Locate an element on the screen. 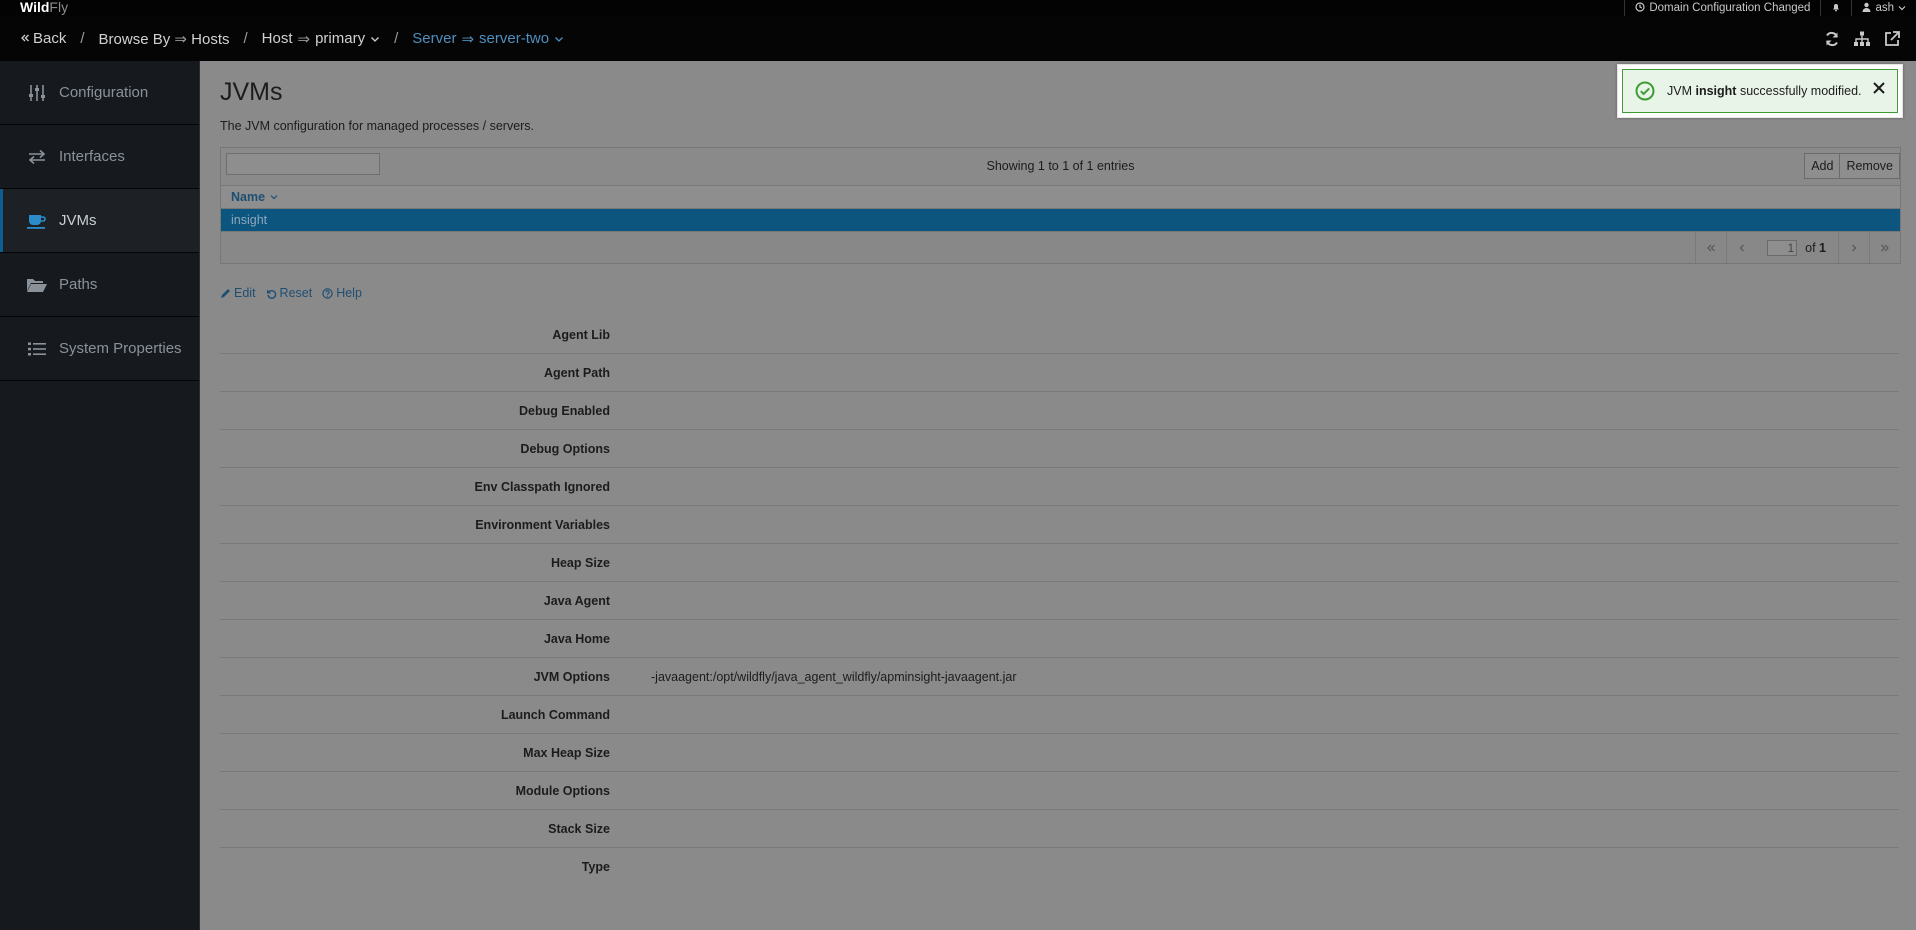 This screenshot has height=930, width=1916. attribute-row: Module Options is located at coordinates (1059, 791).